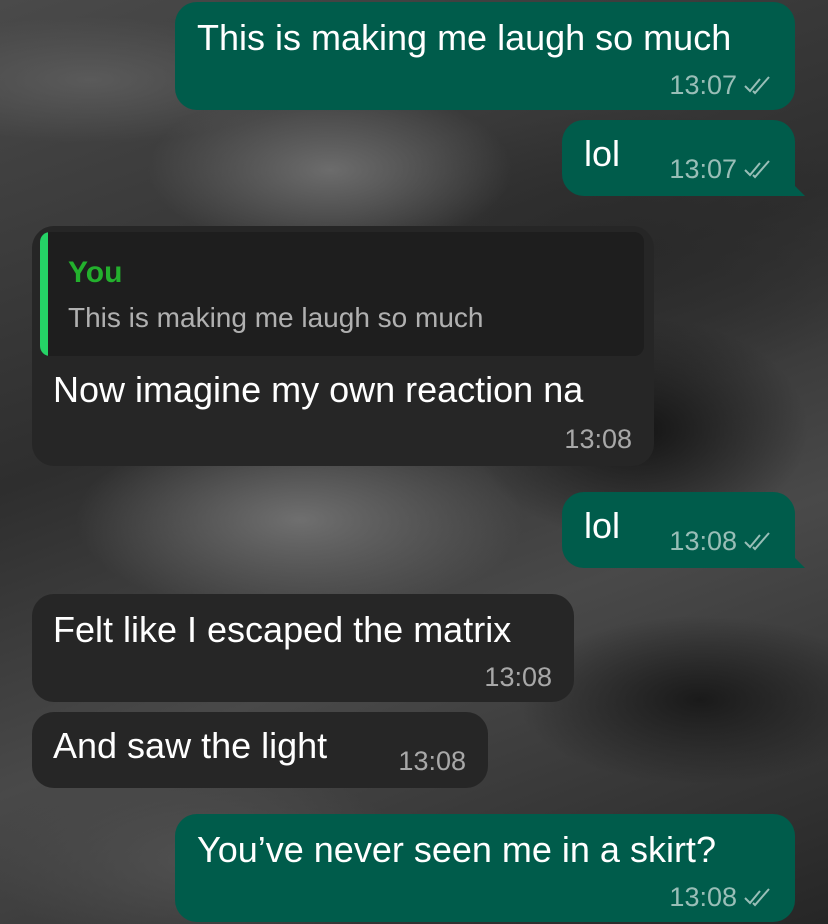  What do you see at coordinates (282, 629) in the screenshot?
I see `message-text: Felt like I escaped the matrix` at bounding box center [282, 629].